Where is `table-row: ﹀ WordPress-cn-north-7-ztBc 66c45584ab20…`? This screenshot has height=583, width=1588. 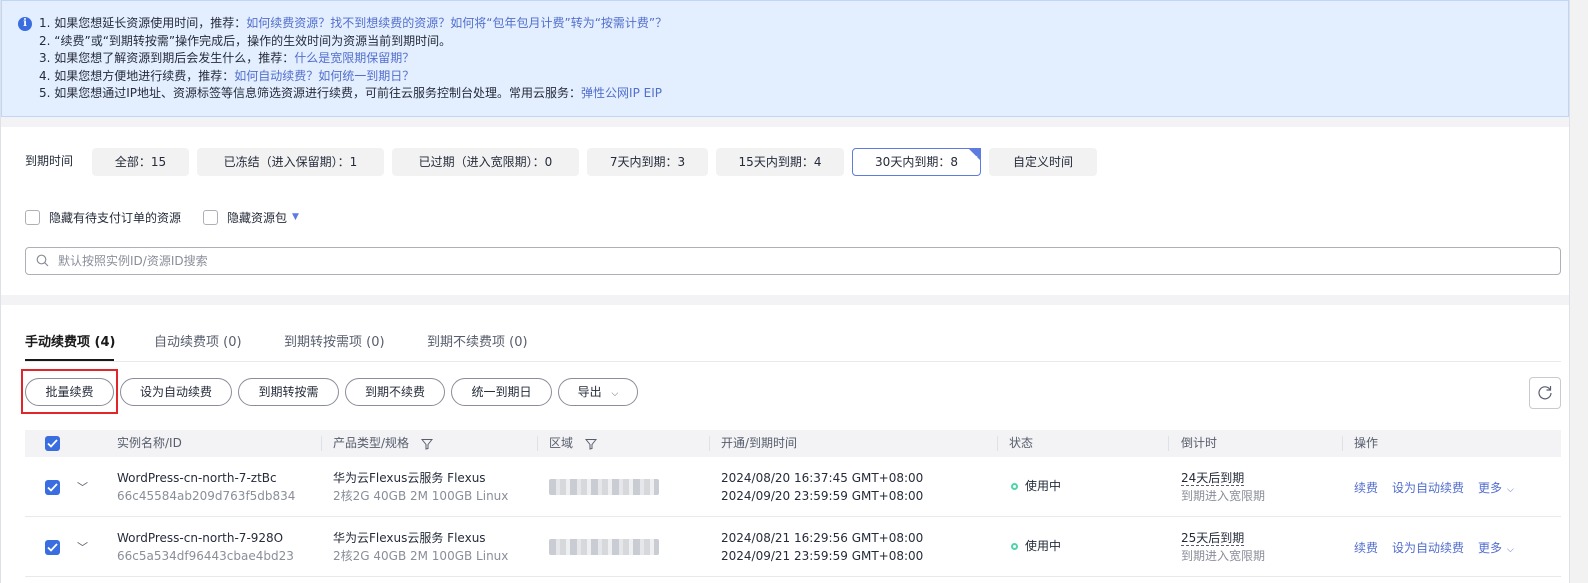
table-row: ﹀ WordPress-cn-north-7-ztBc 66c45584ab20… is located at coordinates (793, 487).